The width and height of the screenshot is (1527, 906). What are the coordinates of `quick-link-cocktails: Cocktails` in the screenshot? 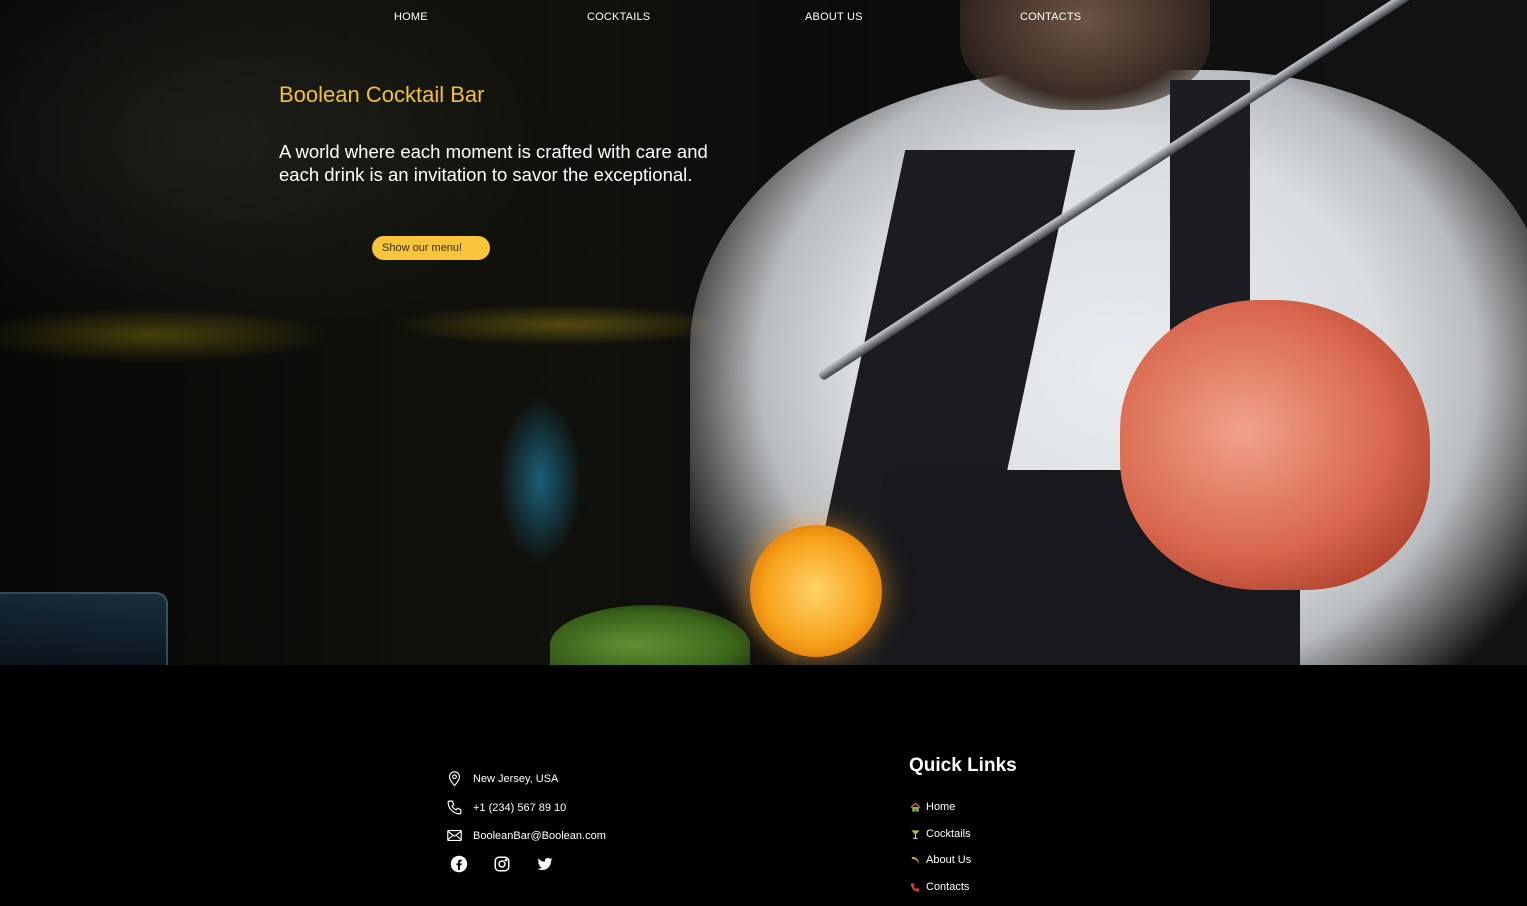 It's located at (940, 834).